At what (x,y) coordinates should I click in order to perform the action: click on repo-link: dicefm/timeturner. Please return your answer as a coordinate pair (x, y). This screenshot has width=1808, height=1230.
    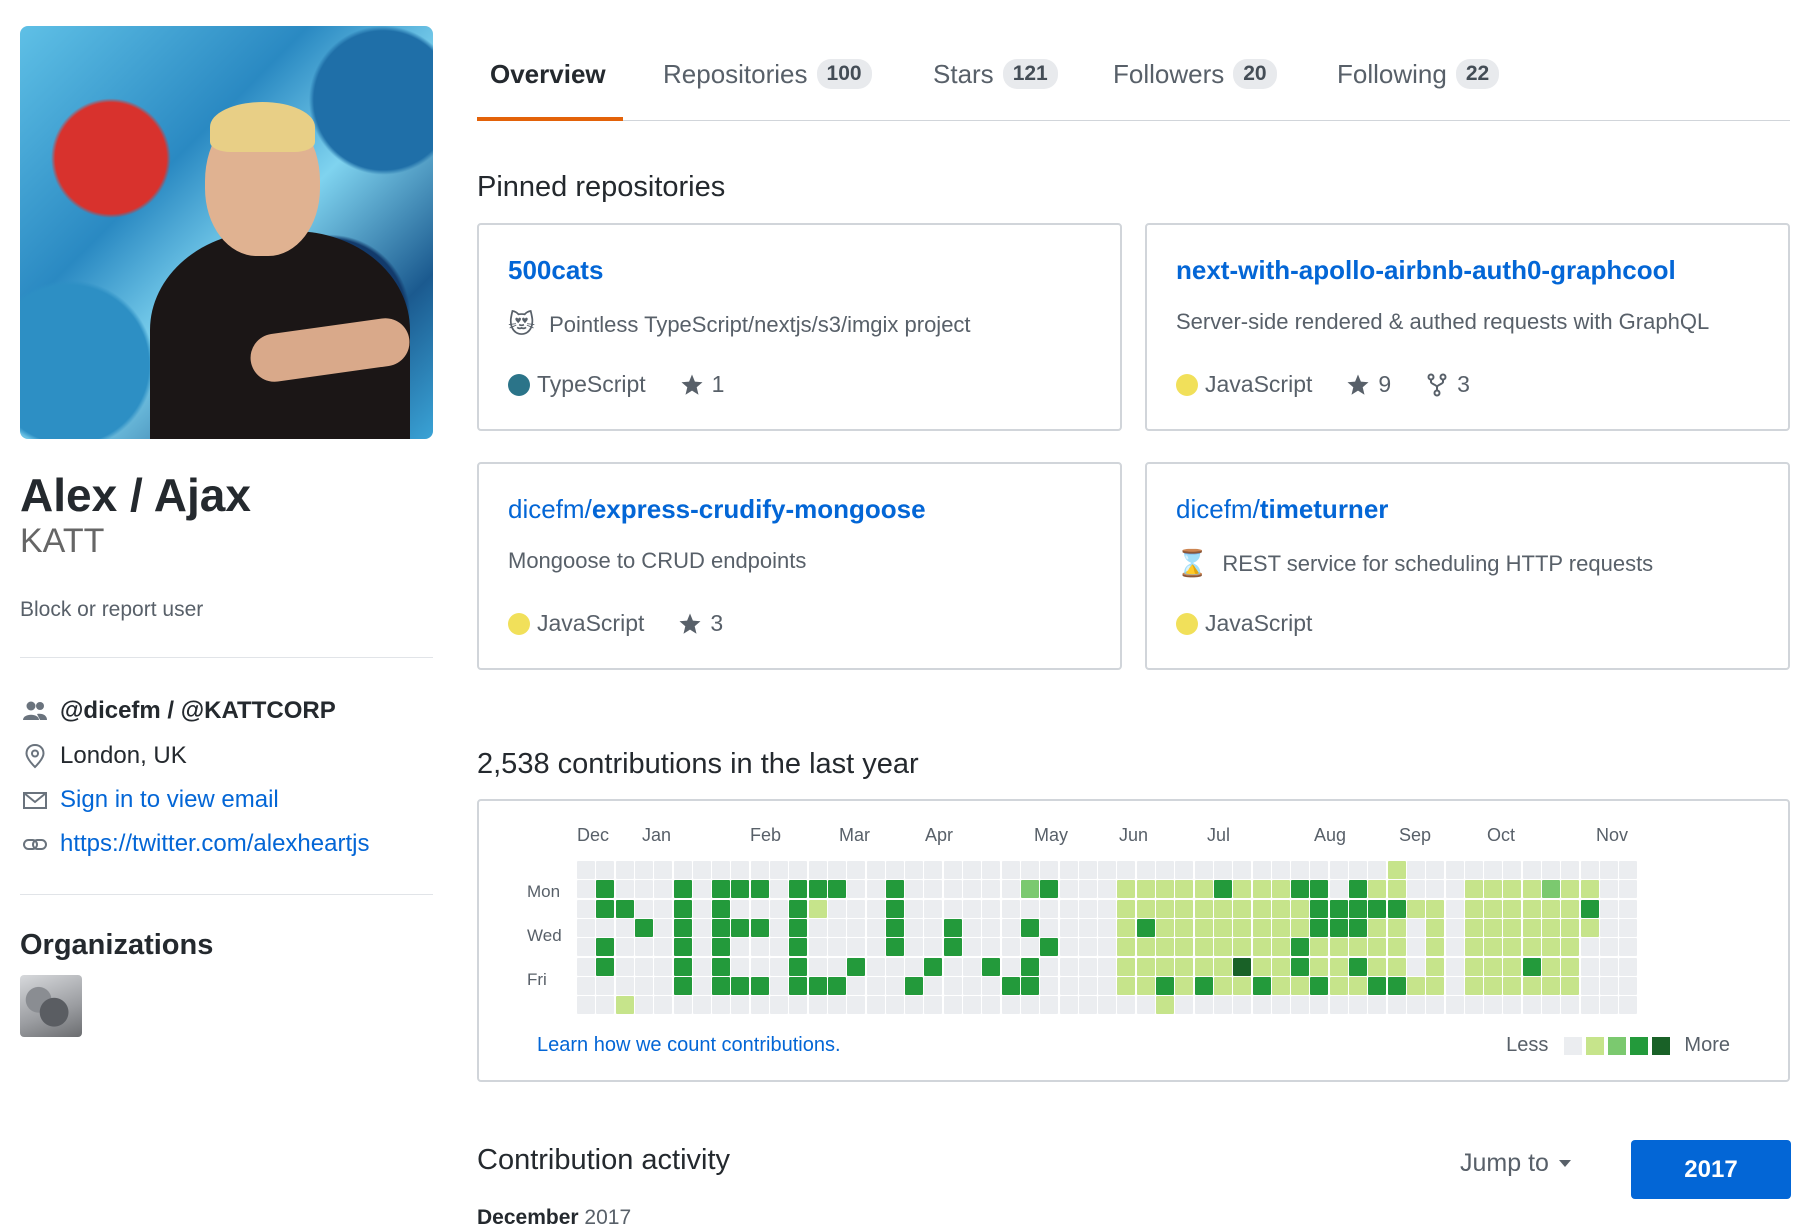
    Looking at the image, I should click on (1282, 509).